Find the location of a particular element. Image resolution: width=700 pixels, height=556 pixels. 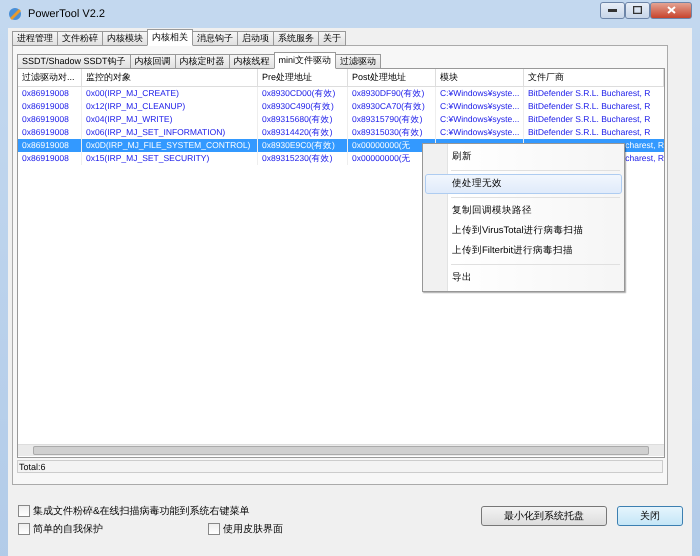

table-row: 0x86919008 0x04(IRP_MJ_WRITE) 0x89315680(有效) 0x89315790(有效) C:¥Windows¥syste... BitDefender S.R.L. Bucharest, R is located at coordinates (341, 119).